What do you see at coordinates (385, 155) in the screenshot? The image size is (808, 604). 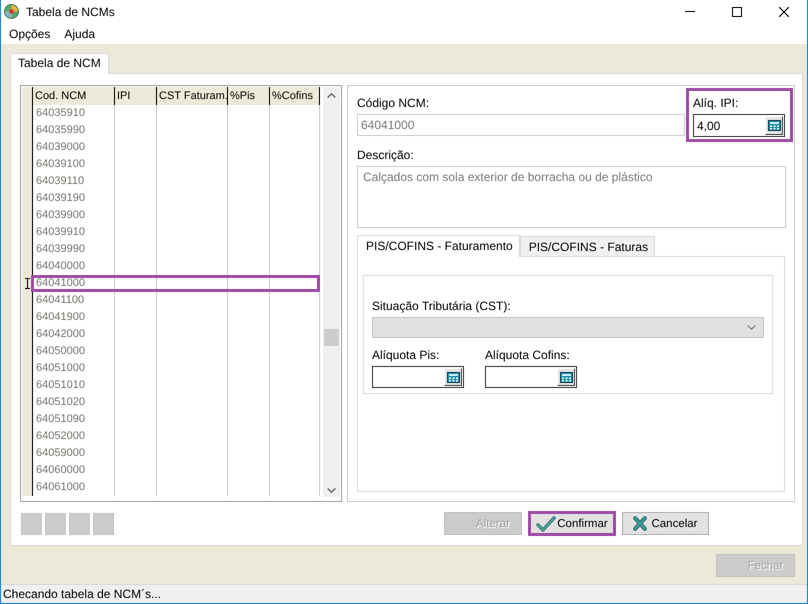 I see `field-label: Descrição:` at bounding box center [385, 155].